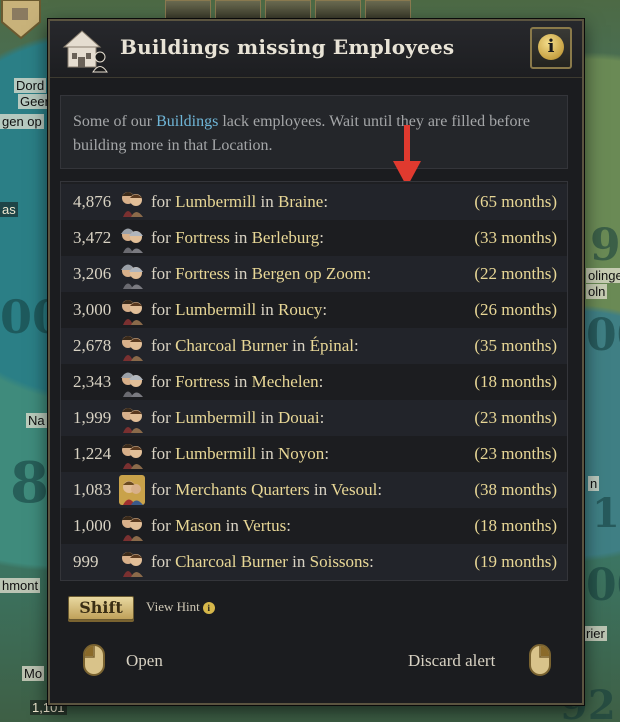 This screenshot has width=620, height=722. What do you see at coordinates (92, 201) in the screenshot?
I see `employee-count: 4,876` at bounding box center [92, 201].